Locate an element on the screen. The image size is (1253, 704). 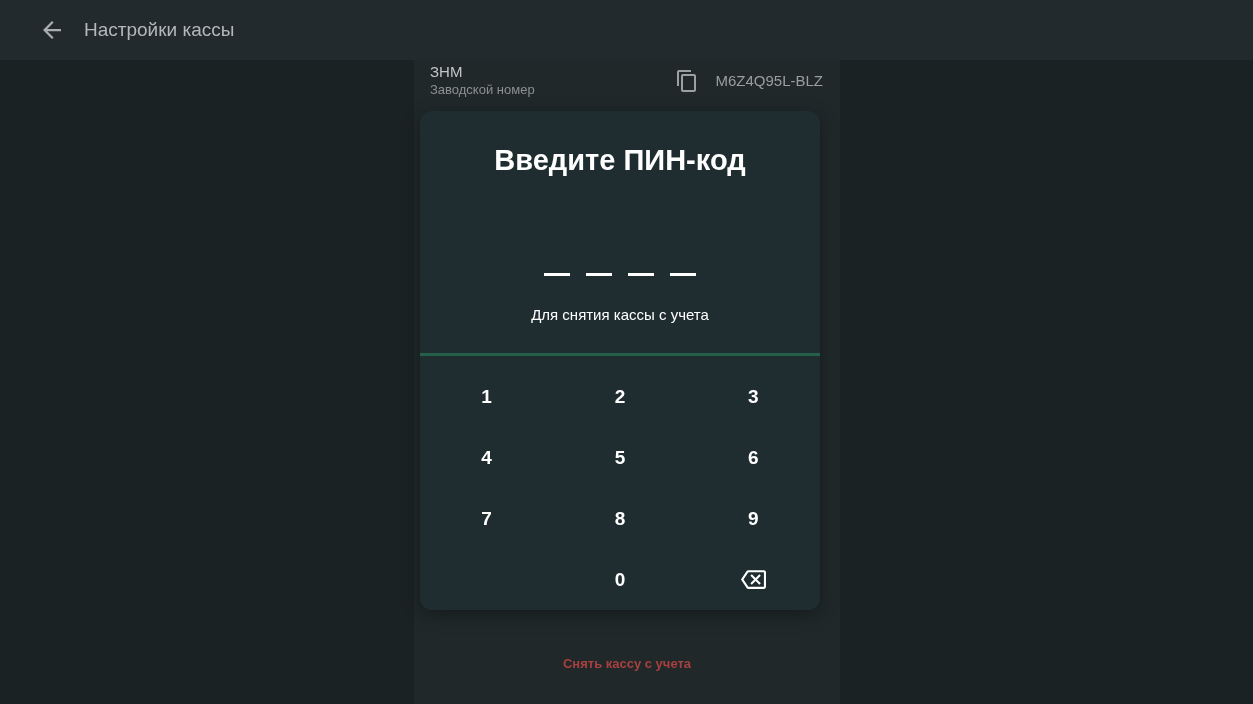
keypad-key: 5 is located at coordinates (620, 457).